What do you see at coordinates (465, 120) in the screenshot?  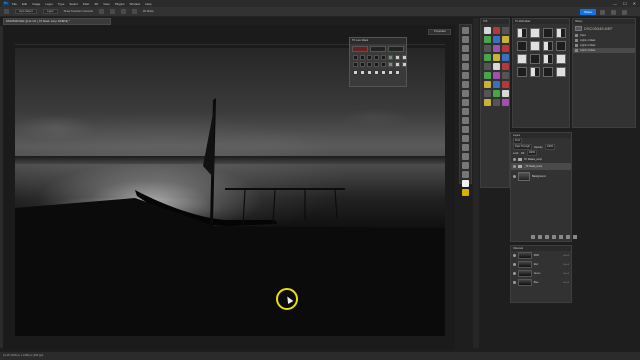 I see `eraser-tool-icon` at bounding box center [465, 120].